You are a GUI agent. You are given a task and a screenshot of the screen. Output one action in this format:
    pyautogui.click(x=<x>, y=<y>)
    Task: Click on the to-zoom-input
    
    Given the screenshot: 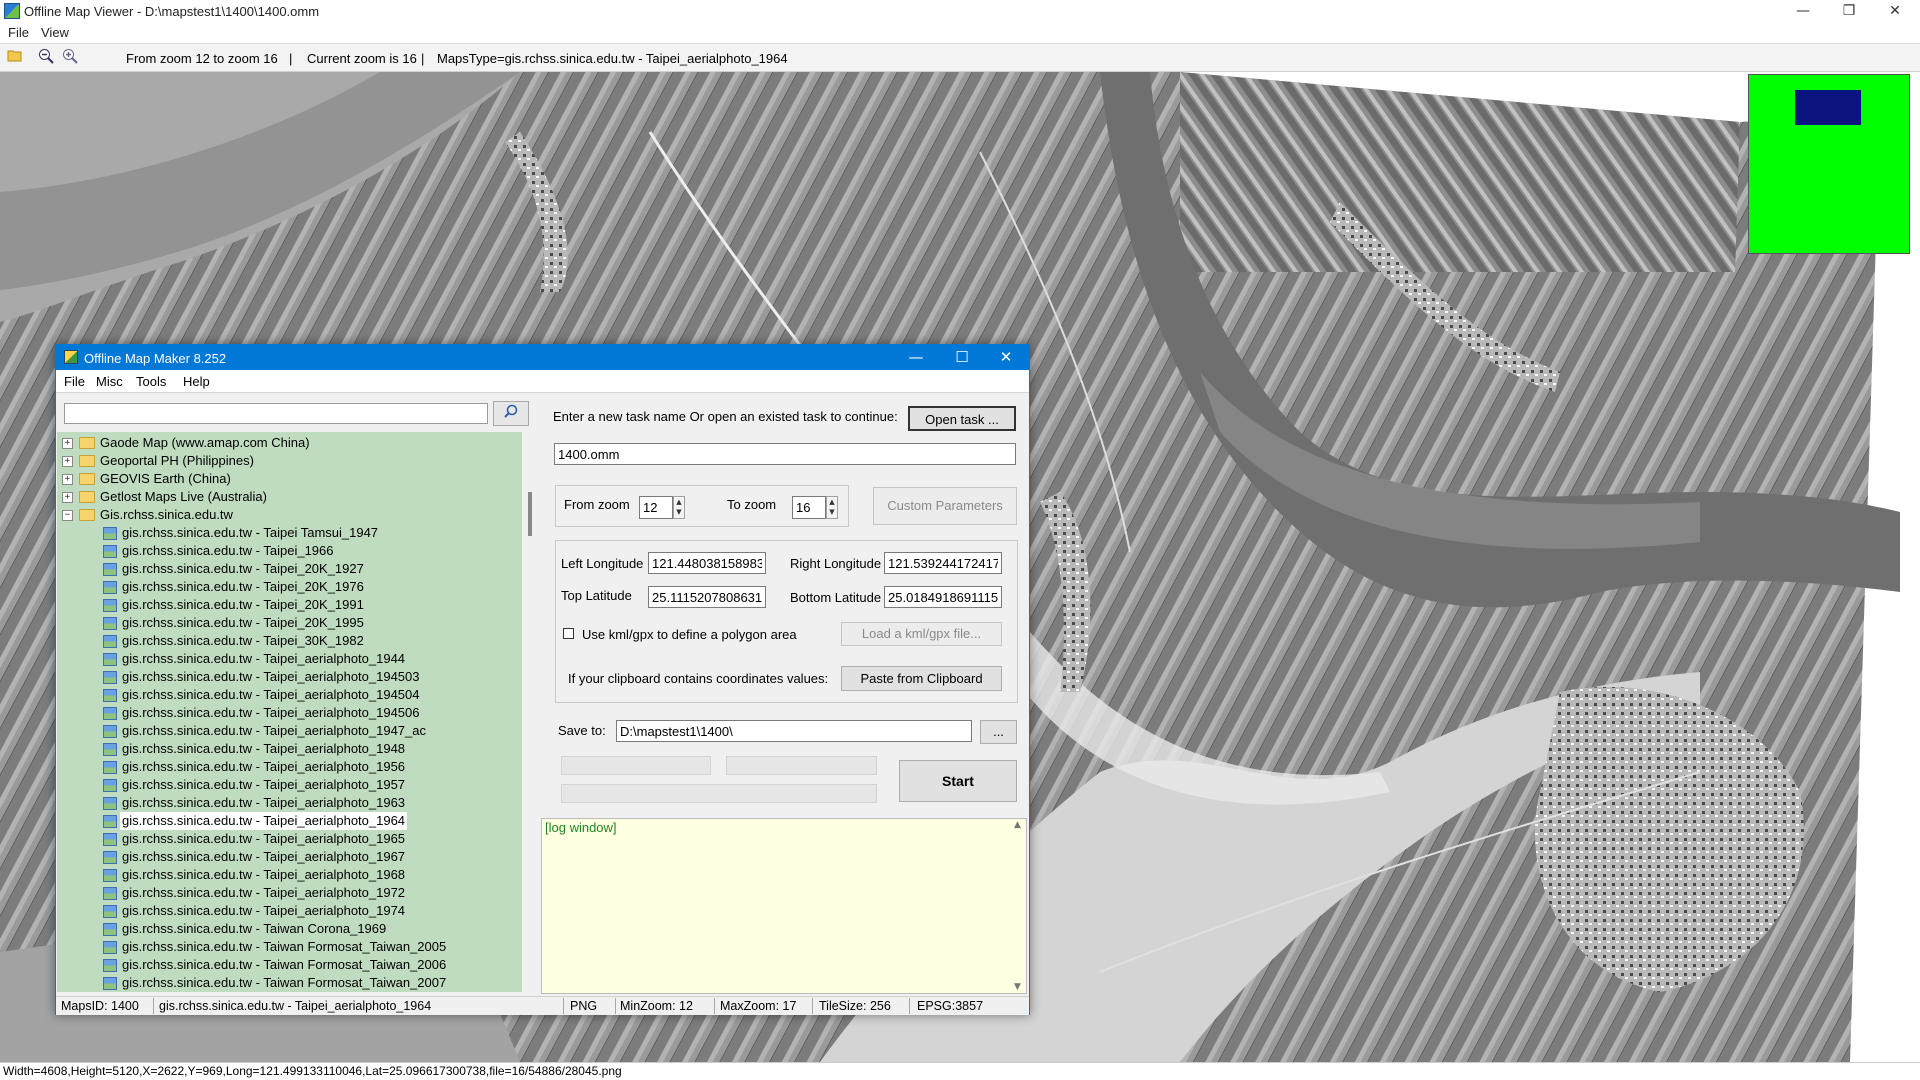 What is the action you would take?
    pyautogui.click(x=809, y=507)
    